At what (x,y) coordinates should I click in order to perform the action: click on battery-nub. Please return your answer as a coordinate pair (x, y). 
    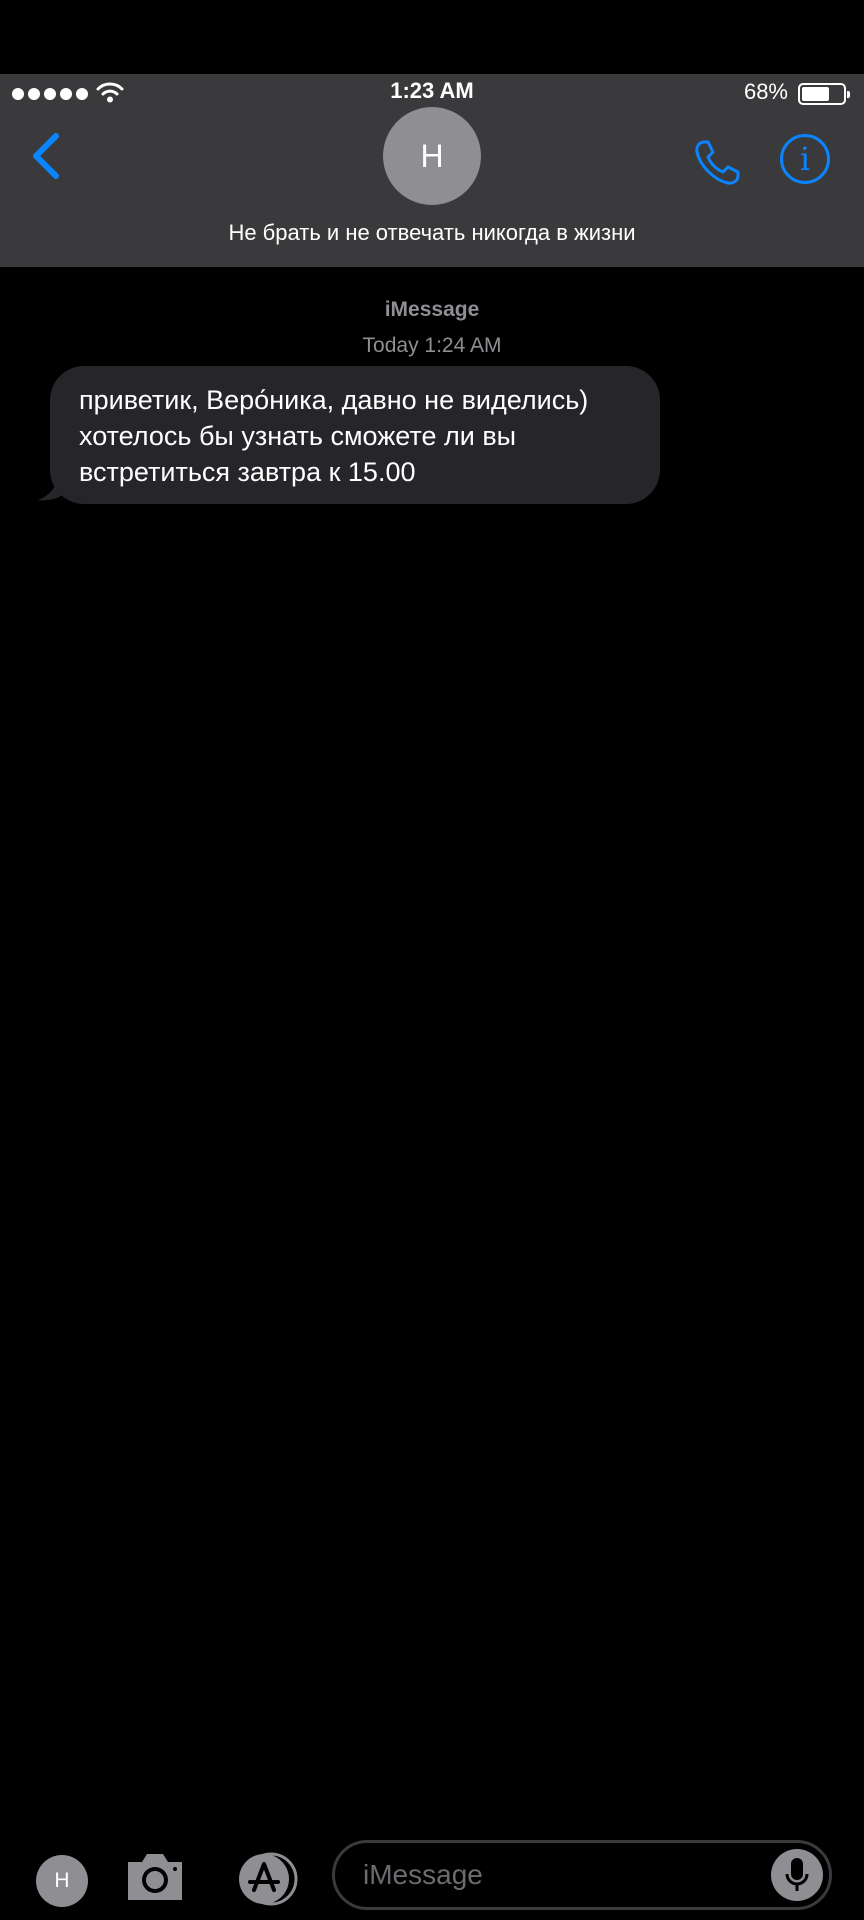
    Looking at the image, I should click on (848, 94).